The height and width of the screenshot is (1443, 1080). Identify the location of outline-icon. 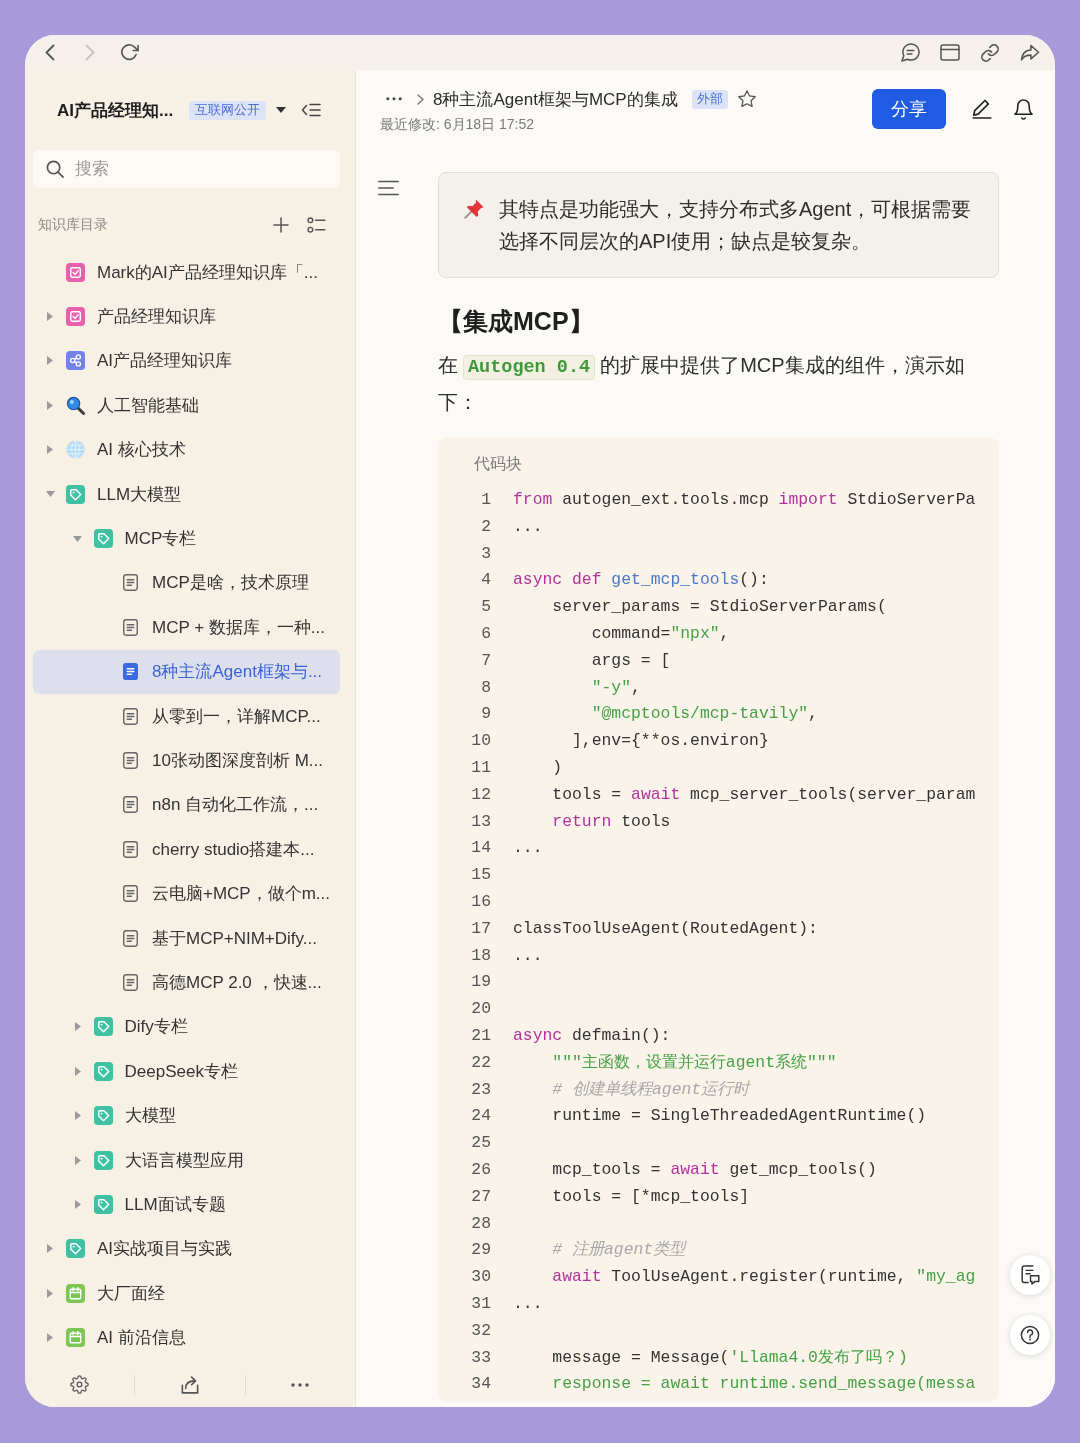
(388, 188).